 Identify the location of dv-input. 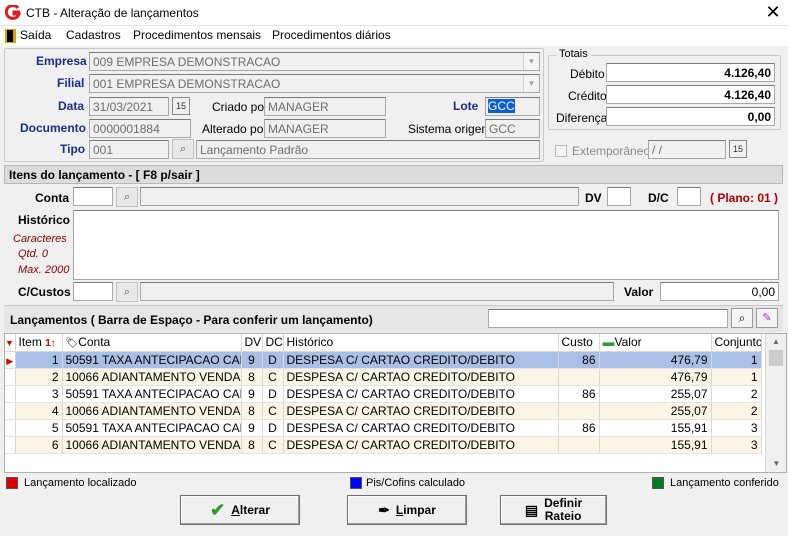
(619, 196).